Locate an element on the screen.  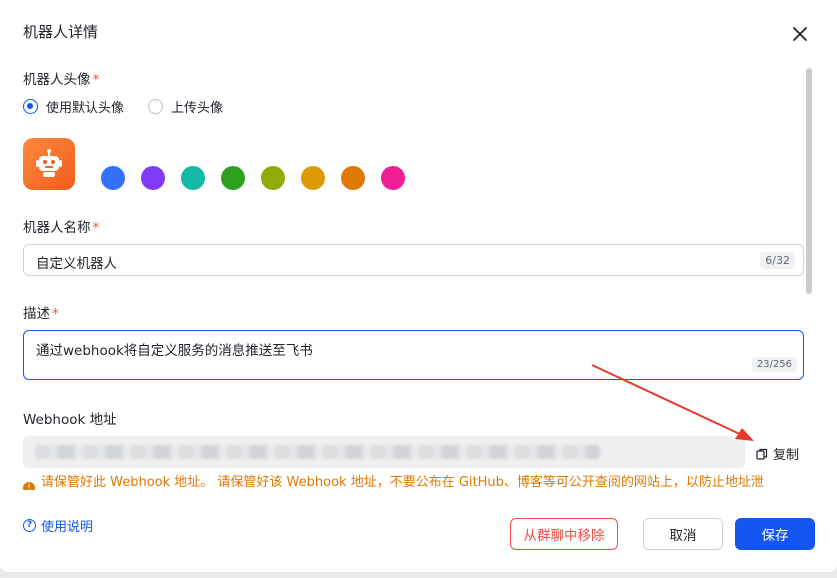
webhook-address-field is located at coordinates (384, 452).